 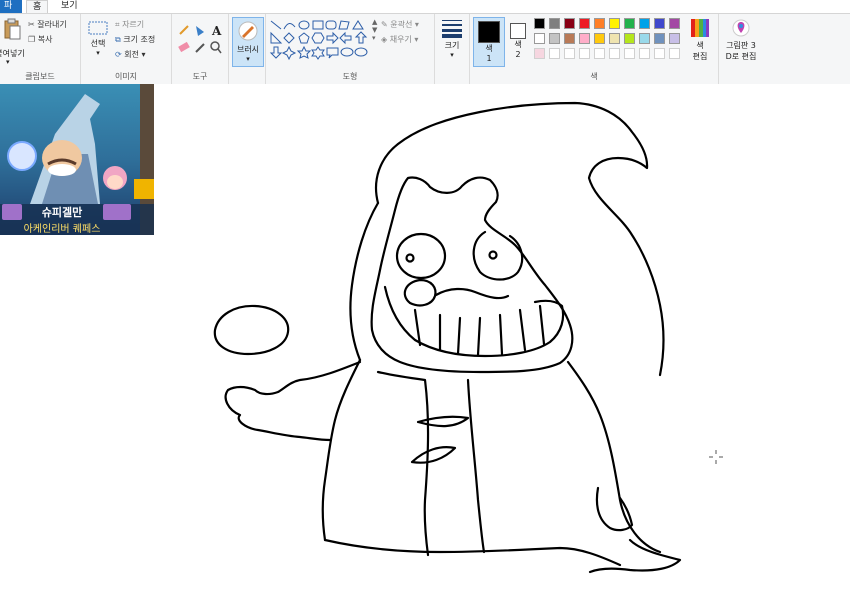 What do you see at coordinates (716, 457) in the screenshot?
I see `crosshair-cursor` at bounding box center [716, 457].